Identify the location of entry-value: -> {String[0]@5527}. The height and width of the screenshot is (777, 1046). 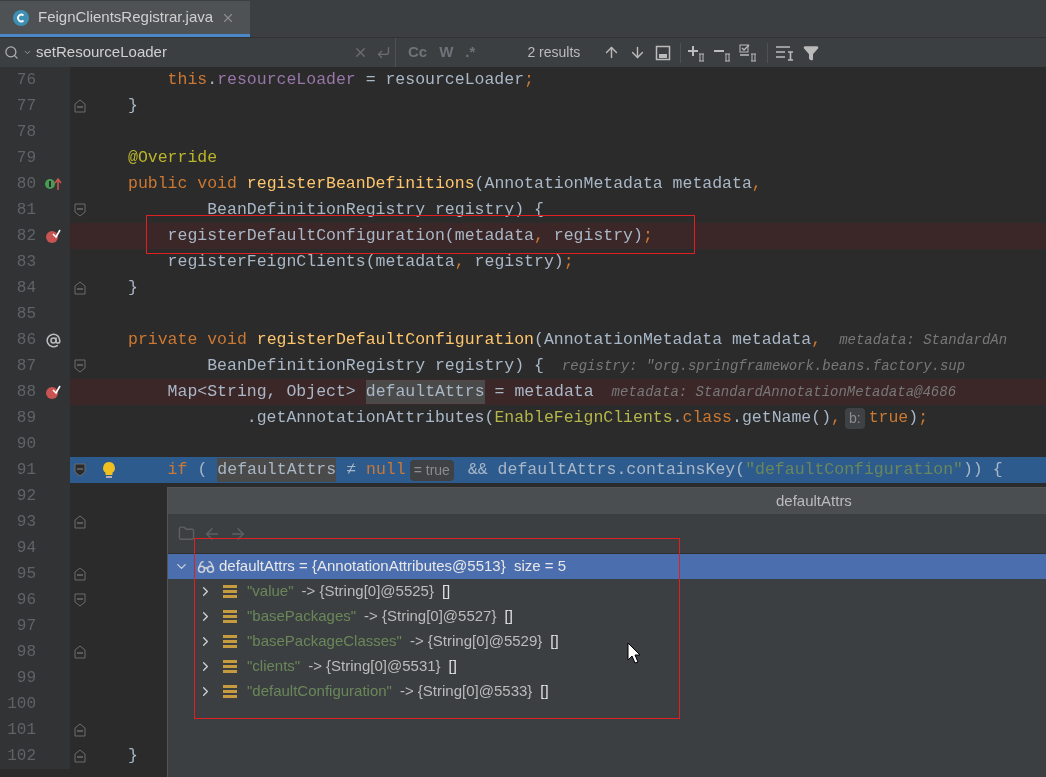
(430, 616).